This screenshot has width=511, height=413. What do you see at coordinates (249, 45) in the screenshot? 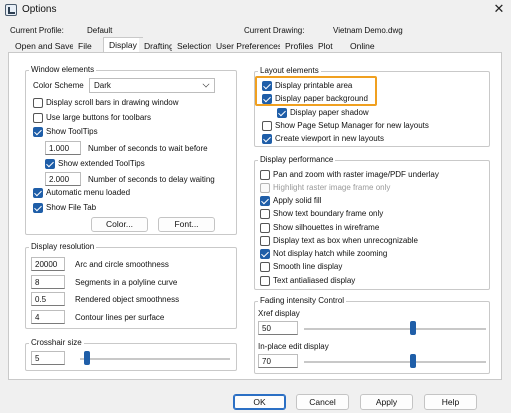
I see `tab-user-preferences: User Preferences` at bounding box center [249, 45].